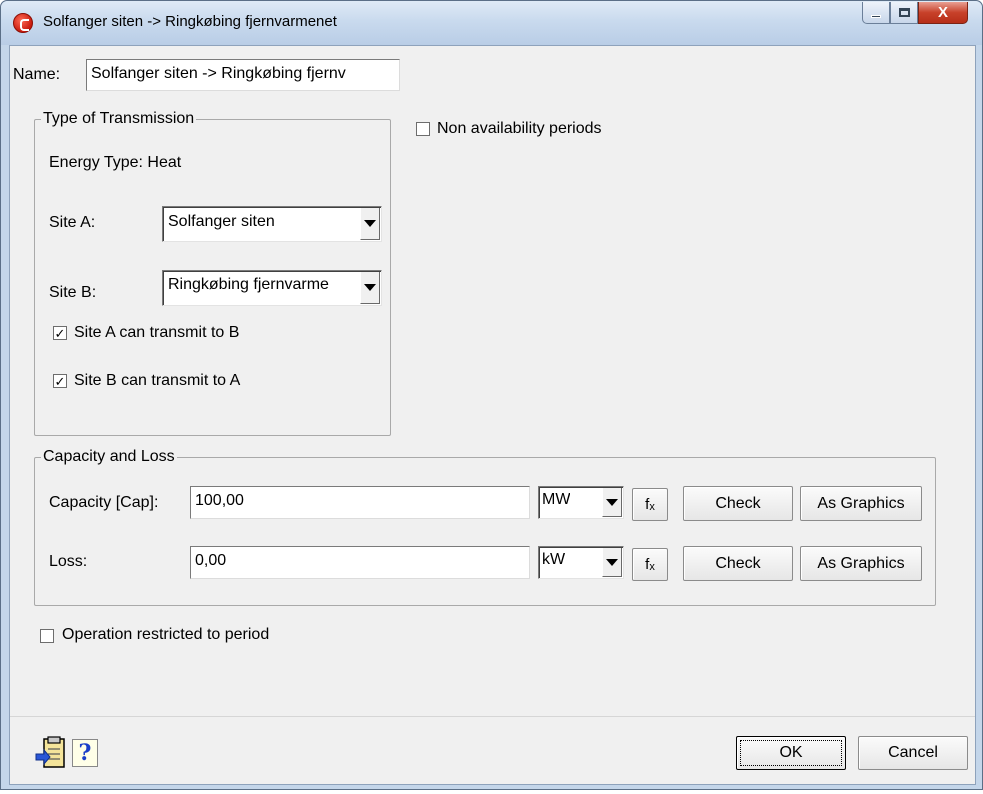  Describe the element at coordinates (556, 499) in the screenshot. I see `capacity-unit-value: MW` at that location.